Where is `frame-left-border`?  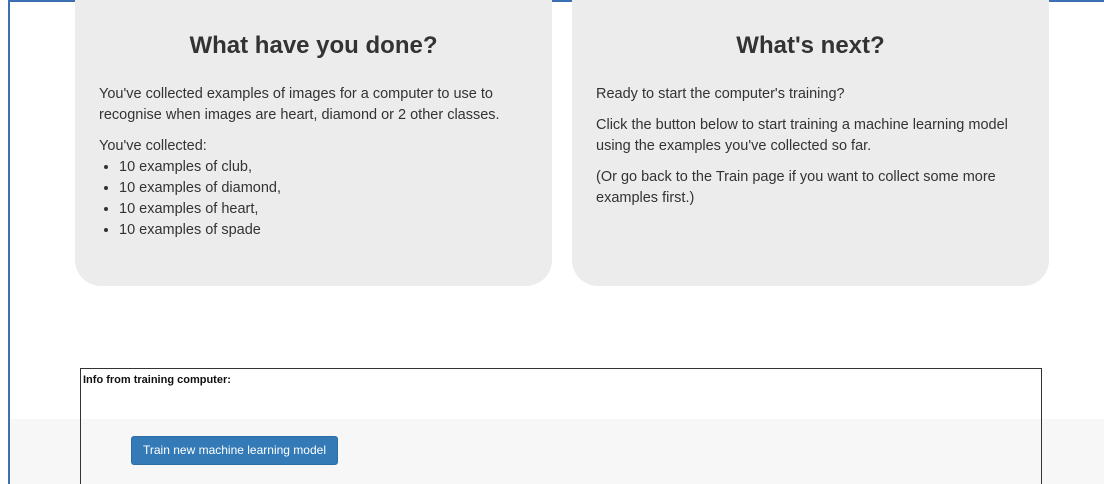
frame-left-border is located at coordinates (9, 242).